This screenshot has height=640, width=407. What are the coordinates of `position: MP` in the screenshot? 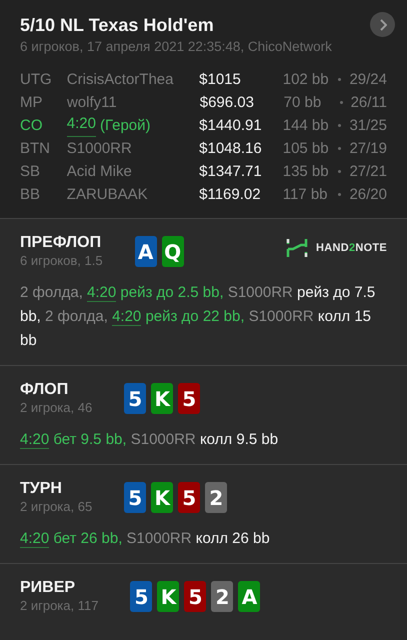 It's located at (32, 103).